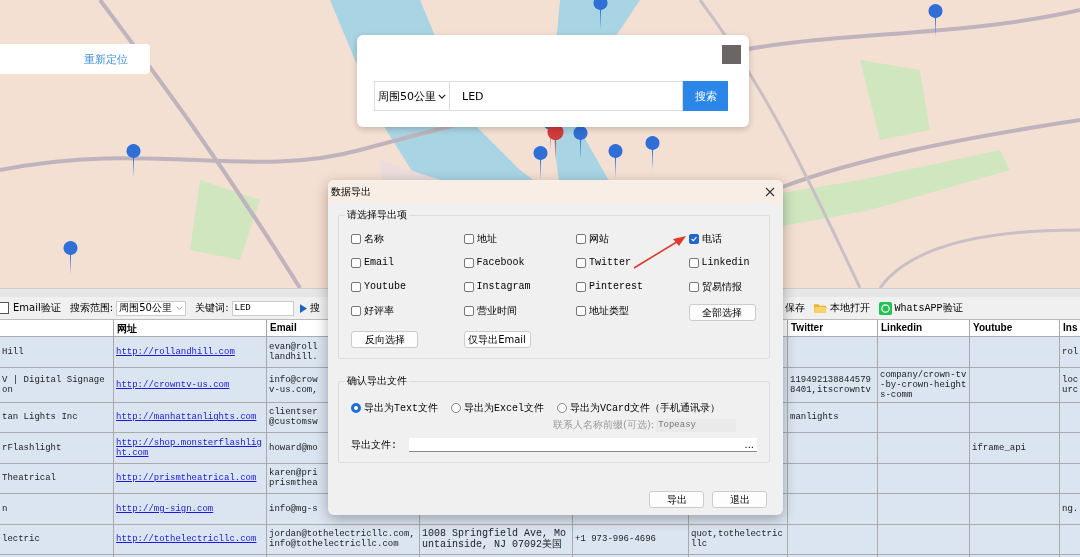 Image resolution: width=1080 pixels, height=557 pixels. What do you see at coordinates (190, 328) in the screenshot?
I see `column-header: 网址` at bounding box center [190, 328].